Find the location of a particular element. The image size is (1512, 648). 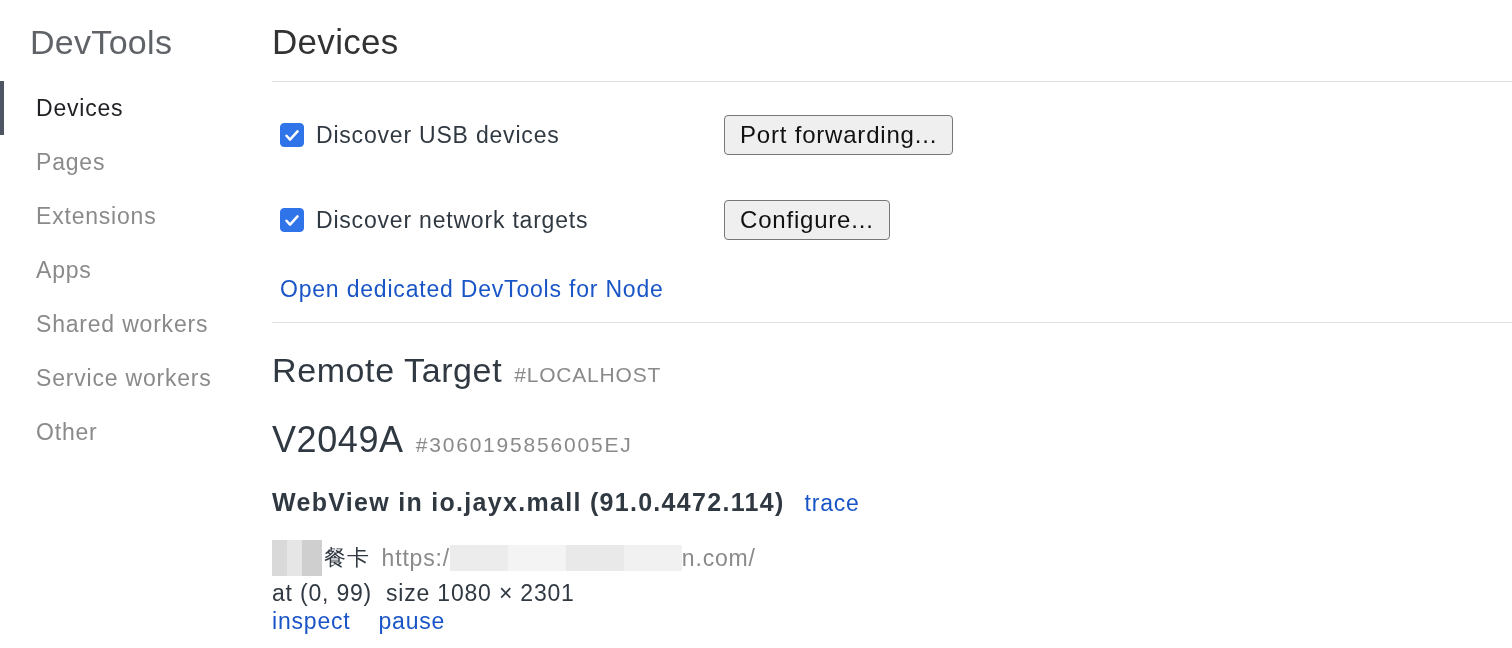

sidebar-title: DevTools is located at coordinates (101, 42).